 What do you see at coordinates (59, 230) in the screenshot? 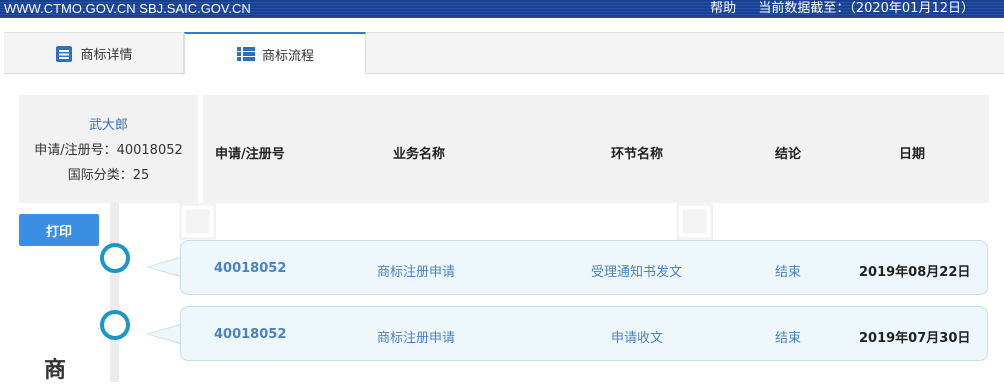
I see `print-button: 打印` at bounding box center [59, 230].